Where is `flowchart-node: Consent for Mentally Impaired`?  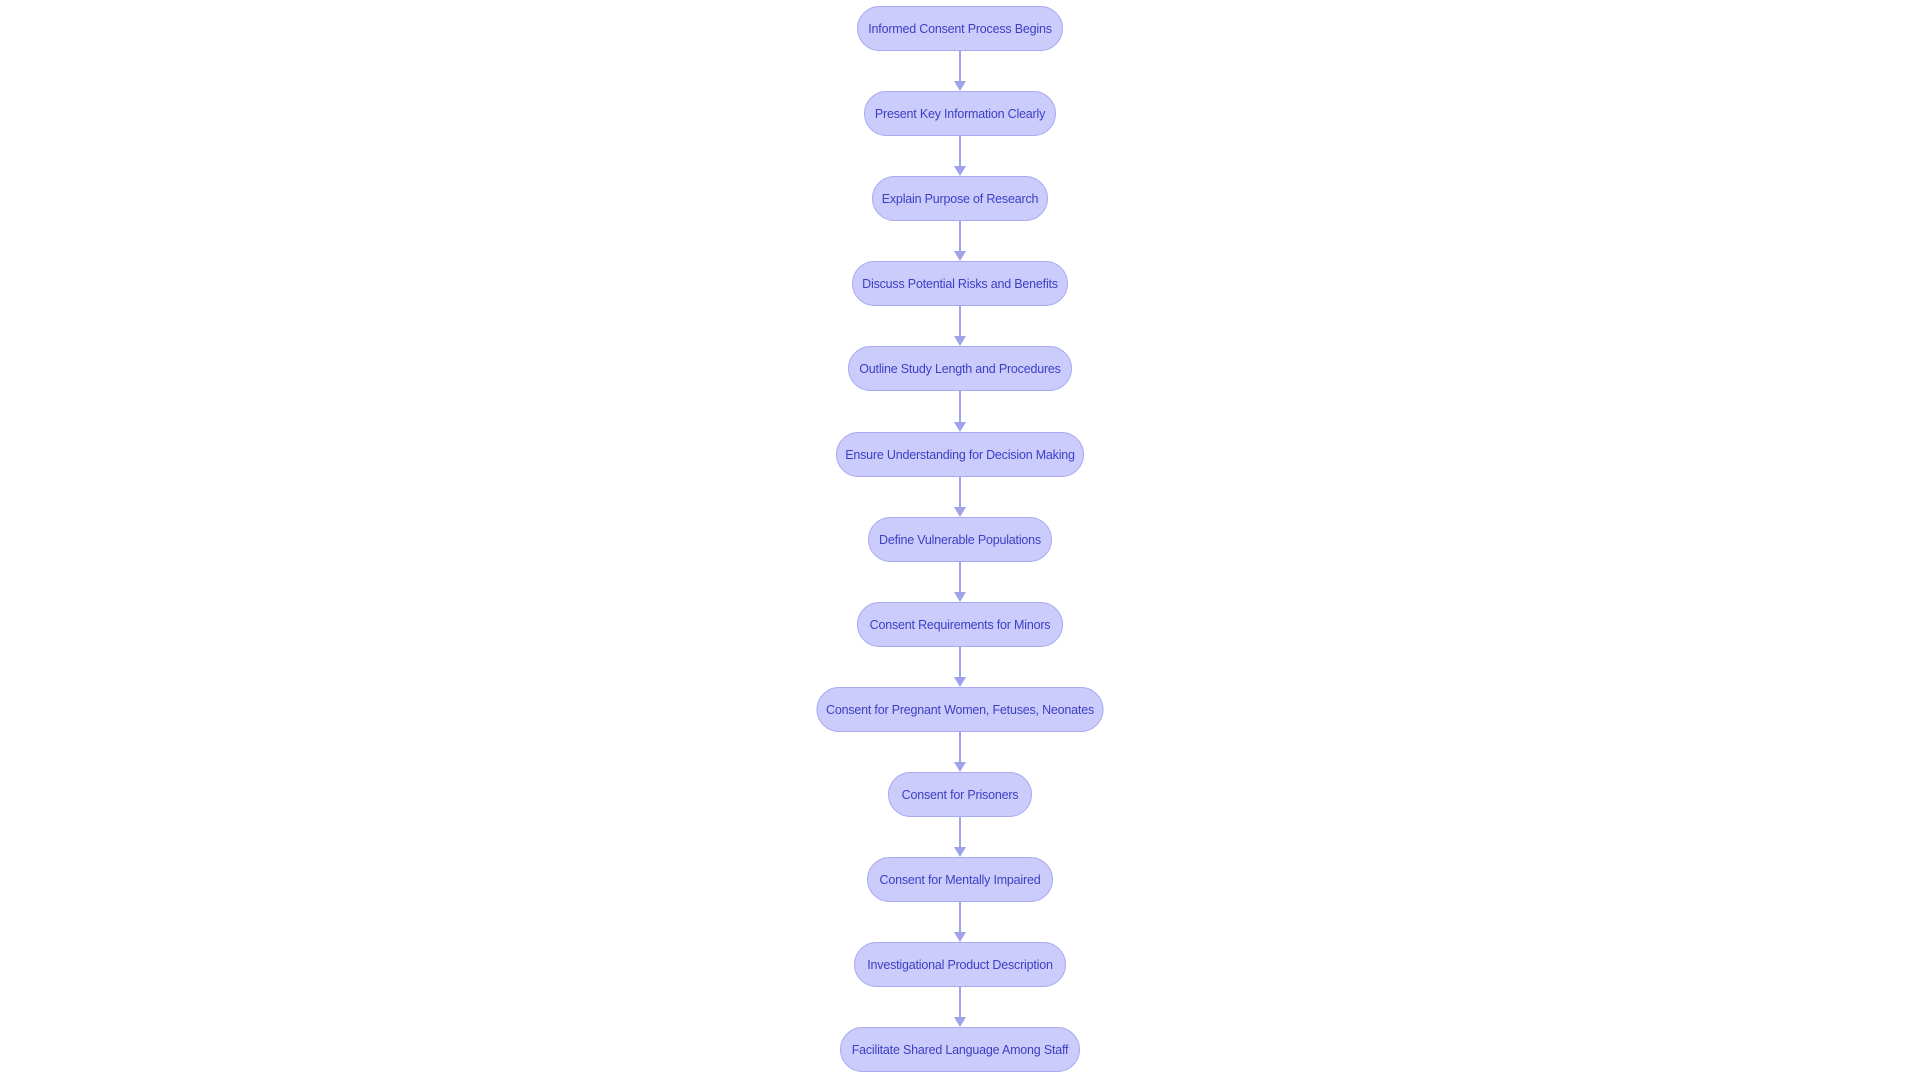
flowchart-node: Consent for Mentally Impaired is located at coordinates (960, 879).